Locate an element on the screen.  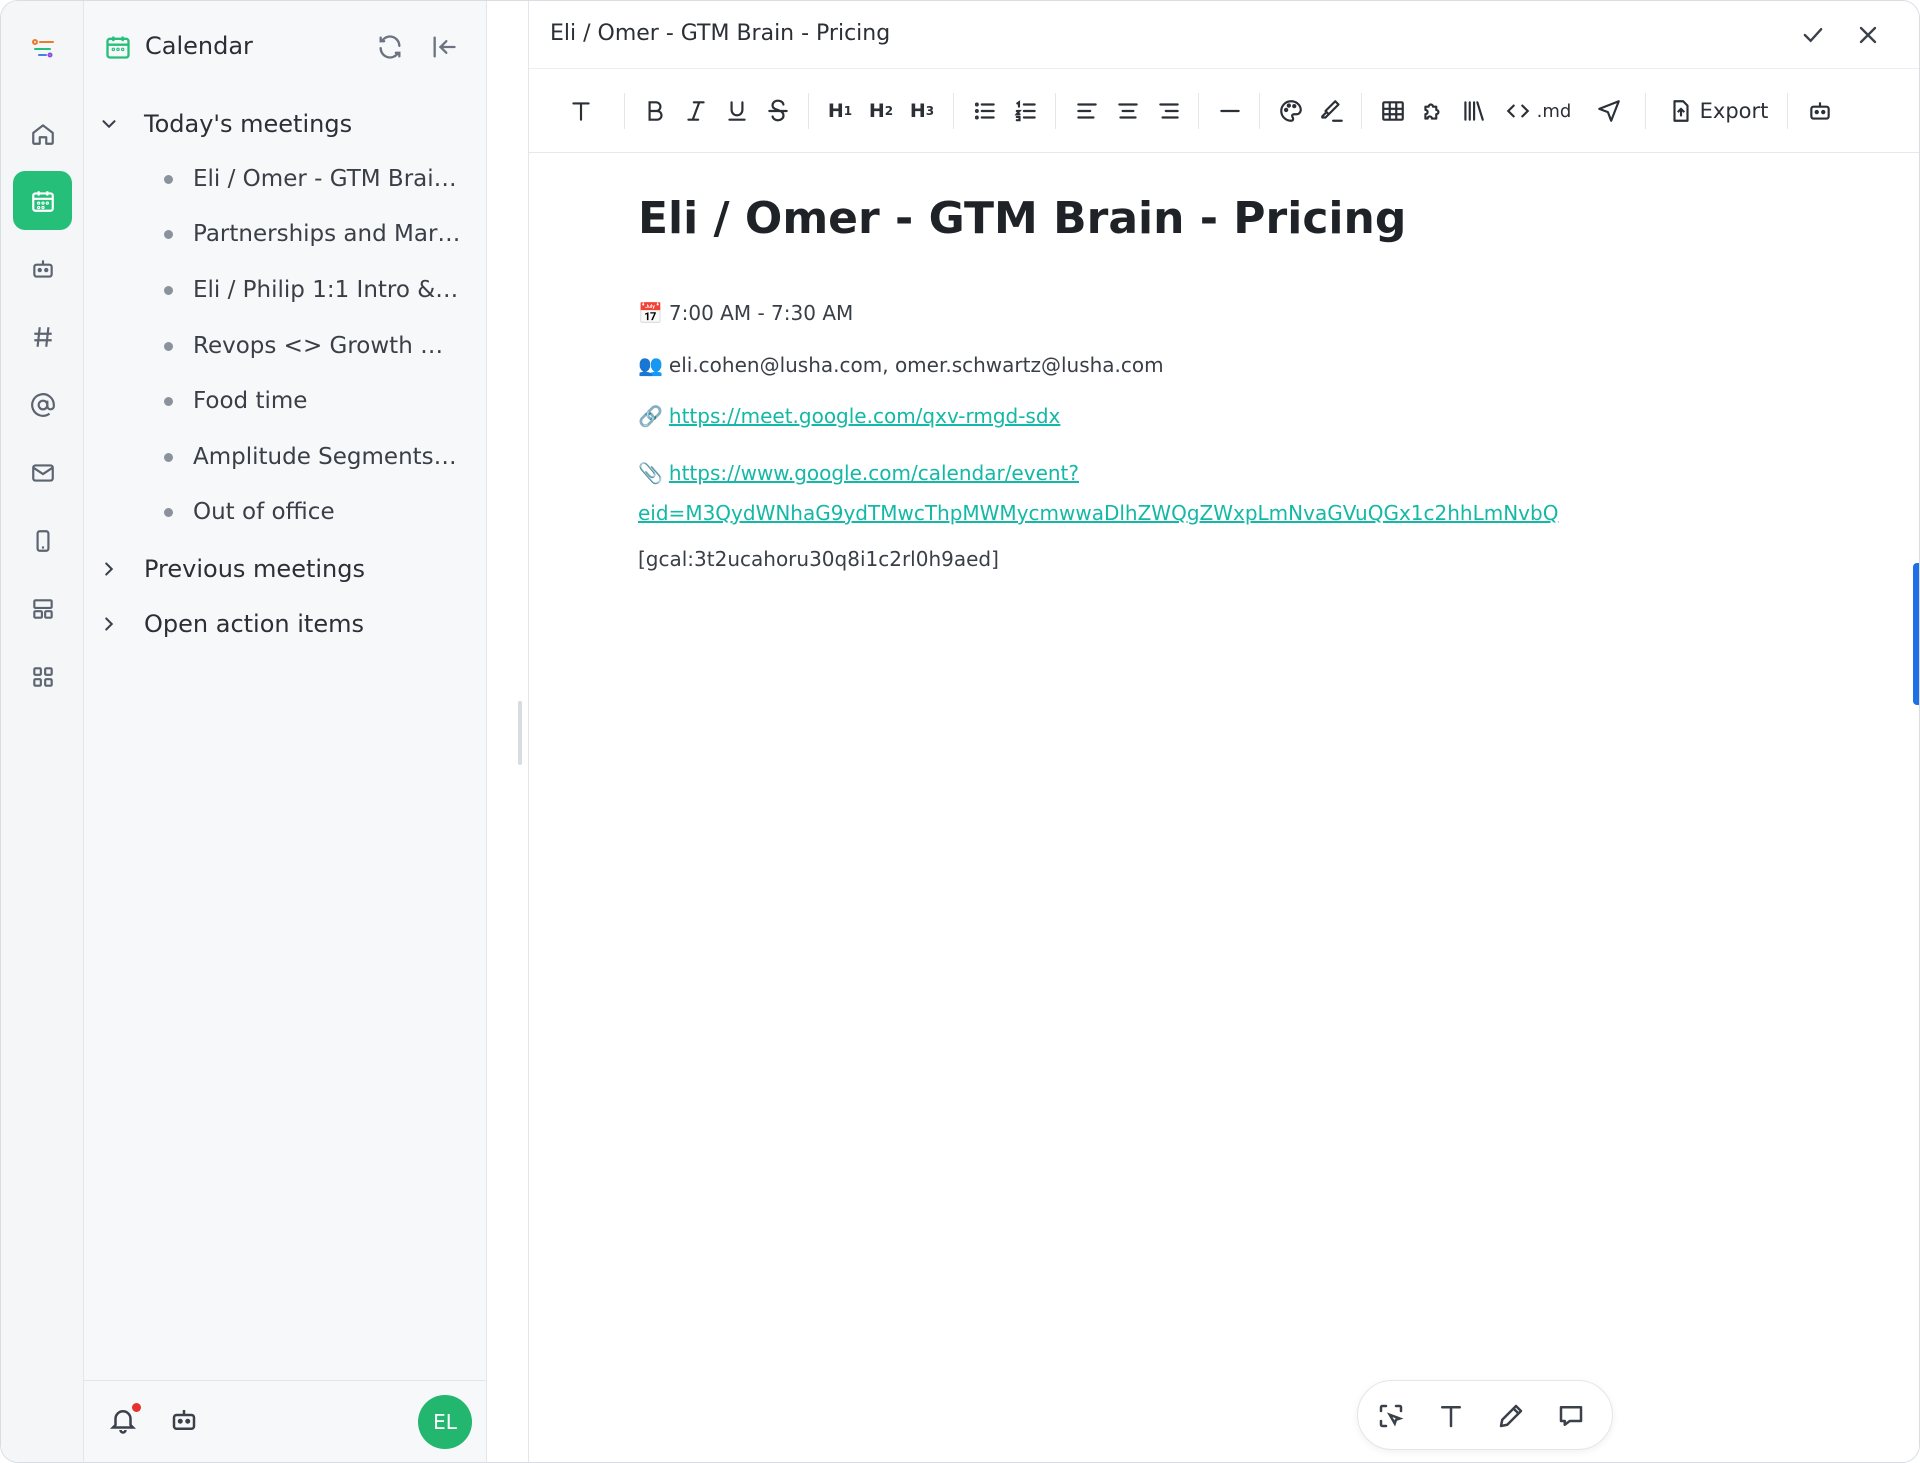
ai-assistant-button is located at coordinates (1820, 111).